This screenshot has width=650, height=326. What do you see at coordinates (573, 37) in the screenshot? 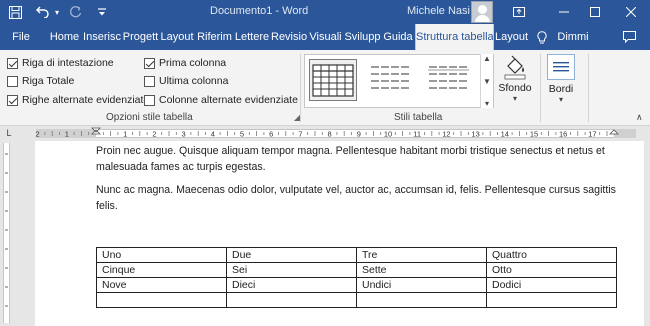
I see `tell-me-search: Dimmi` at bounding box center [573, 37].